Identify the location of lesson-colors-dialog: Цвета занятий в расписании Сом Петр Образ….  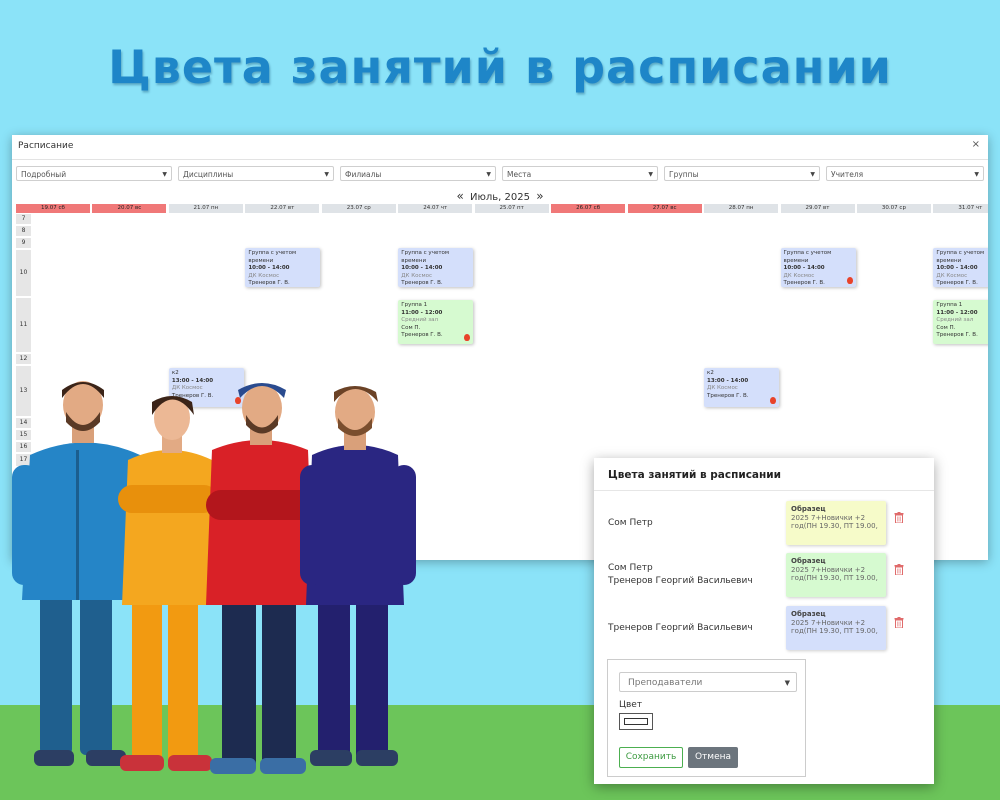
(764, 621).